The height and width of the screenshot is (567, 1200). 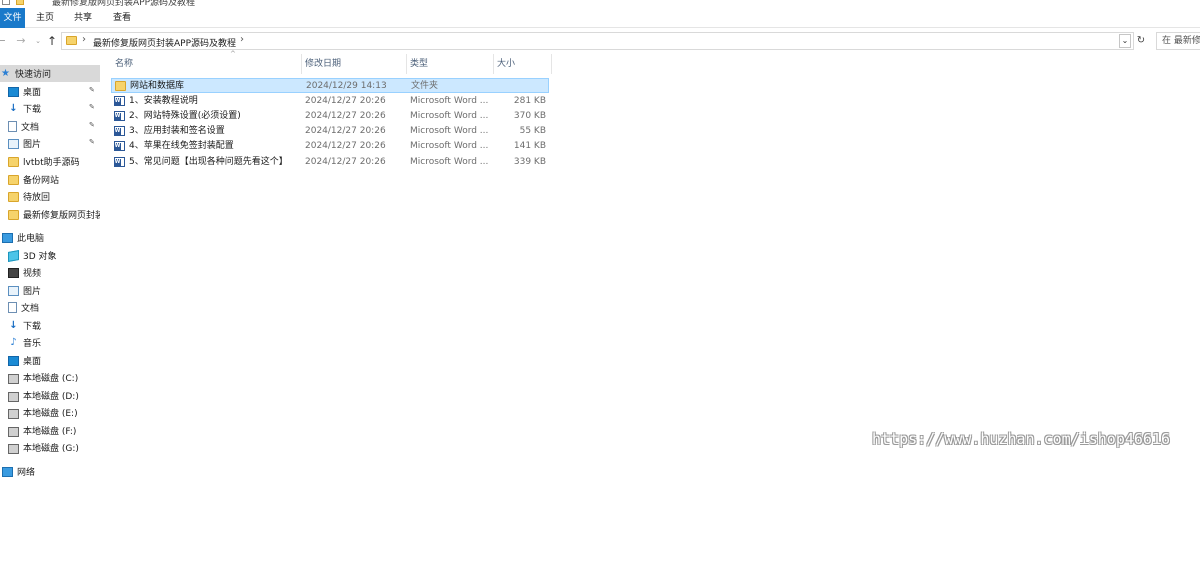 What do you see at coordinates (50, 377) in the screenshot?
I see `sidebar-item-drive-c: 本地磁盘 (C:)` at bounding box center [50, 377].